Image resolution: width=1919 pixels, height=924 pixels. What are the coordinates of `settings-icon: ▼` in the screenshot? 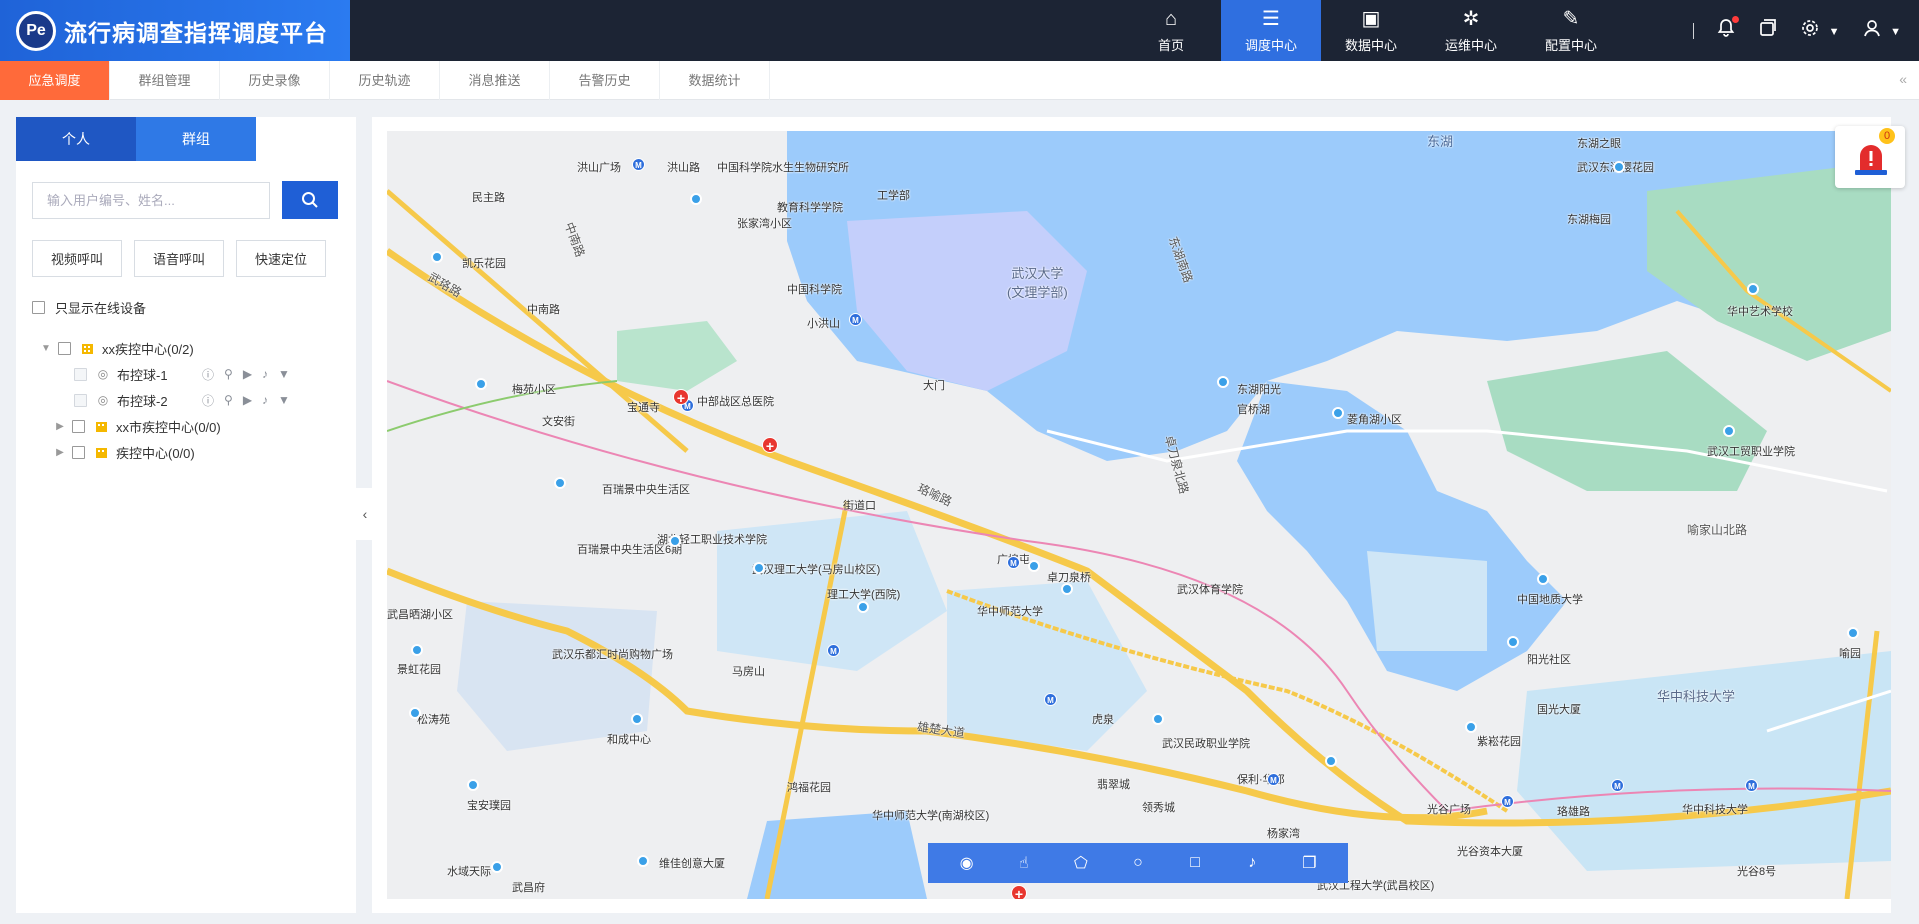 It's located at (1820, 31).